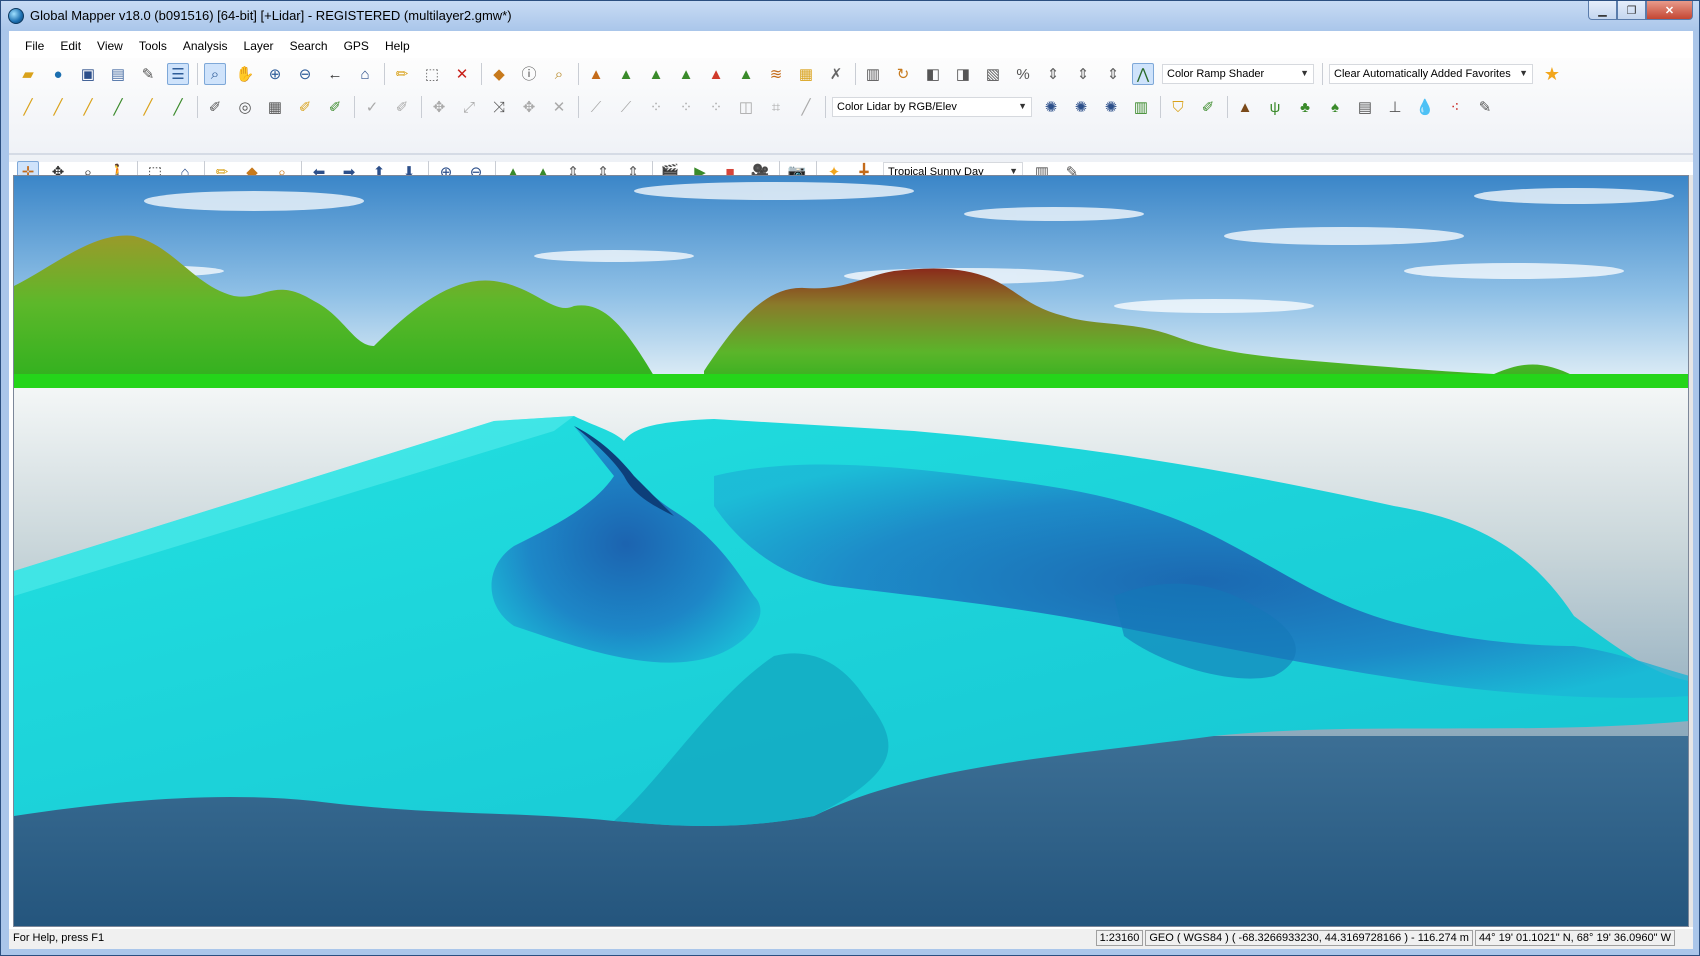 The image size is (1700, 956). Describe the element at coordinates (499, 107) in the screenshot. I see `move-3-icon: ⤨` at that location.